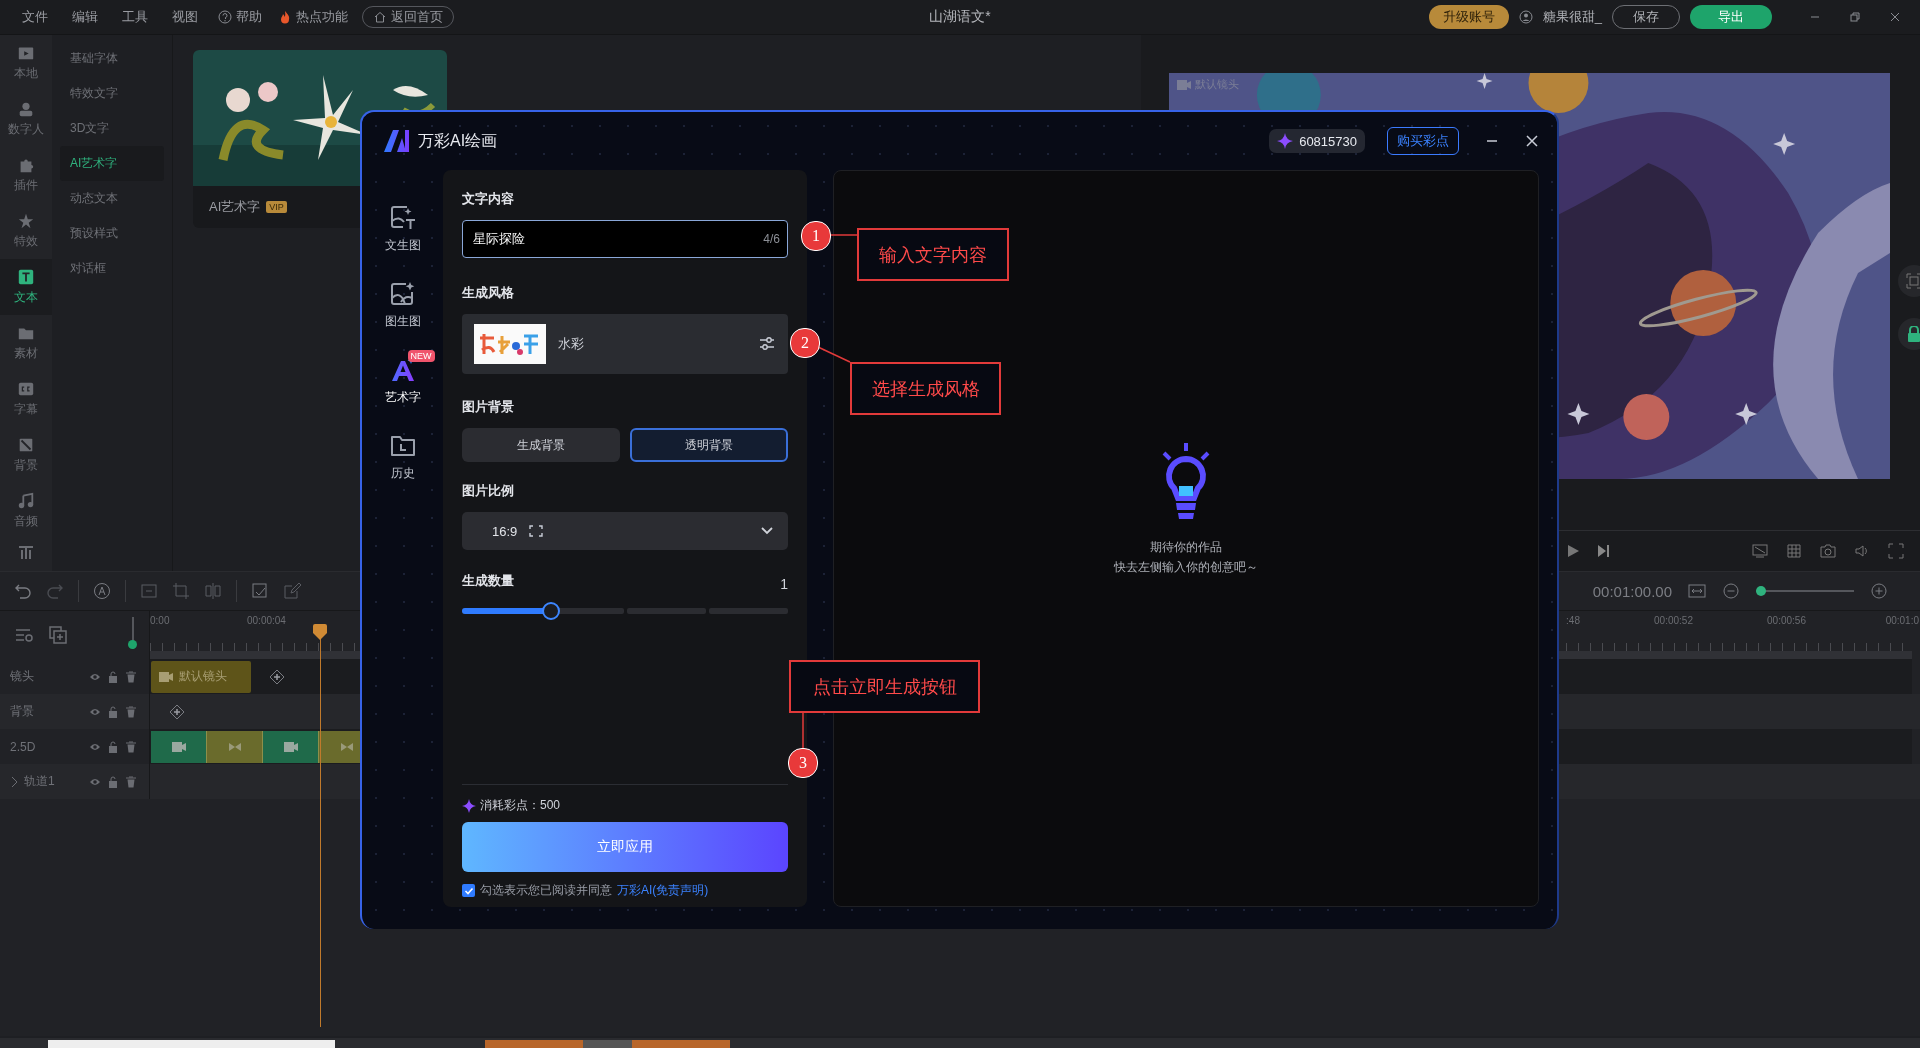 Image resolution: width=1920 pixels, height=1048 pixels. I want to click on ruler-label: 0:00, so click(160, 620).